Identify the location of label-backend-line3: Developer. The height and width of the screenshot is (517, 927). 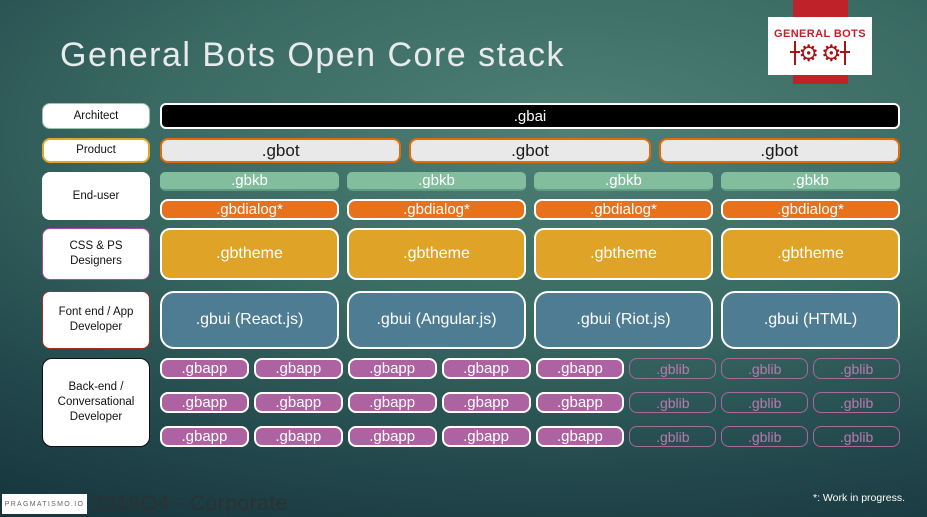
(96, 416).